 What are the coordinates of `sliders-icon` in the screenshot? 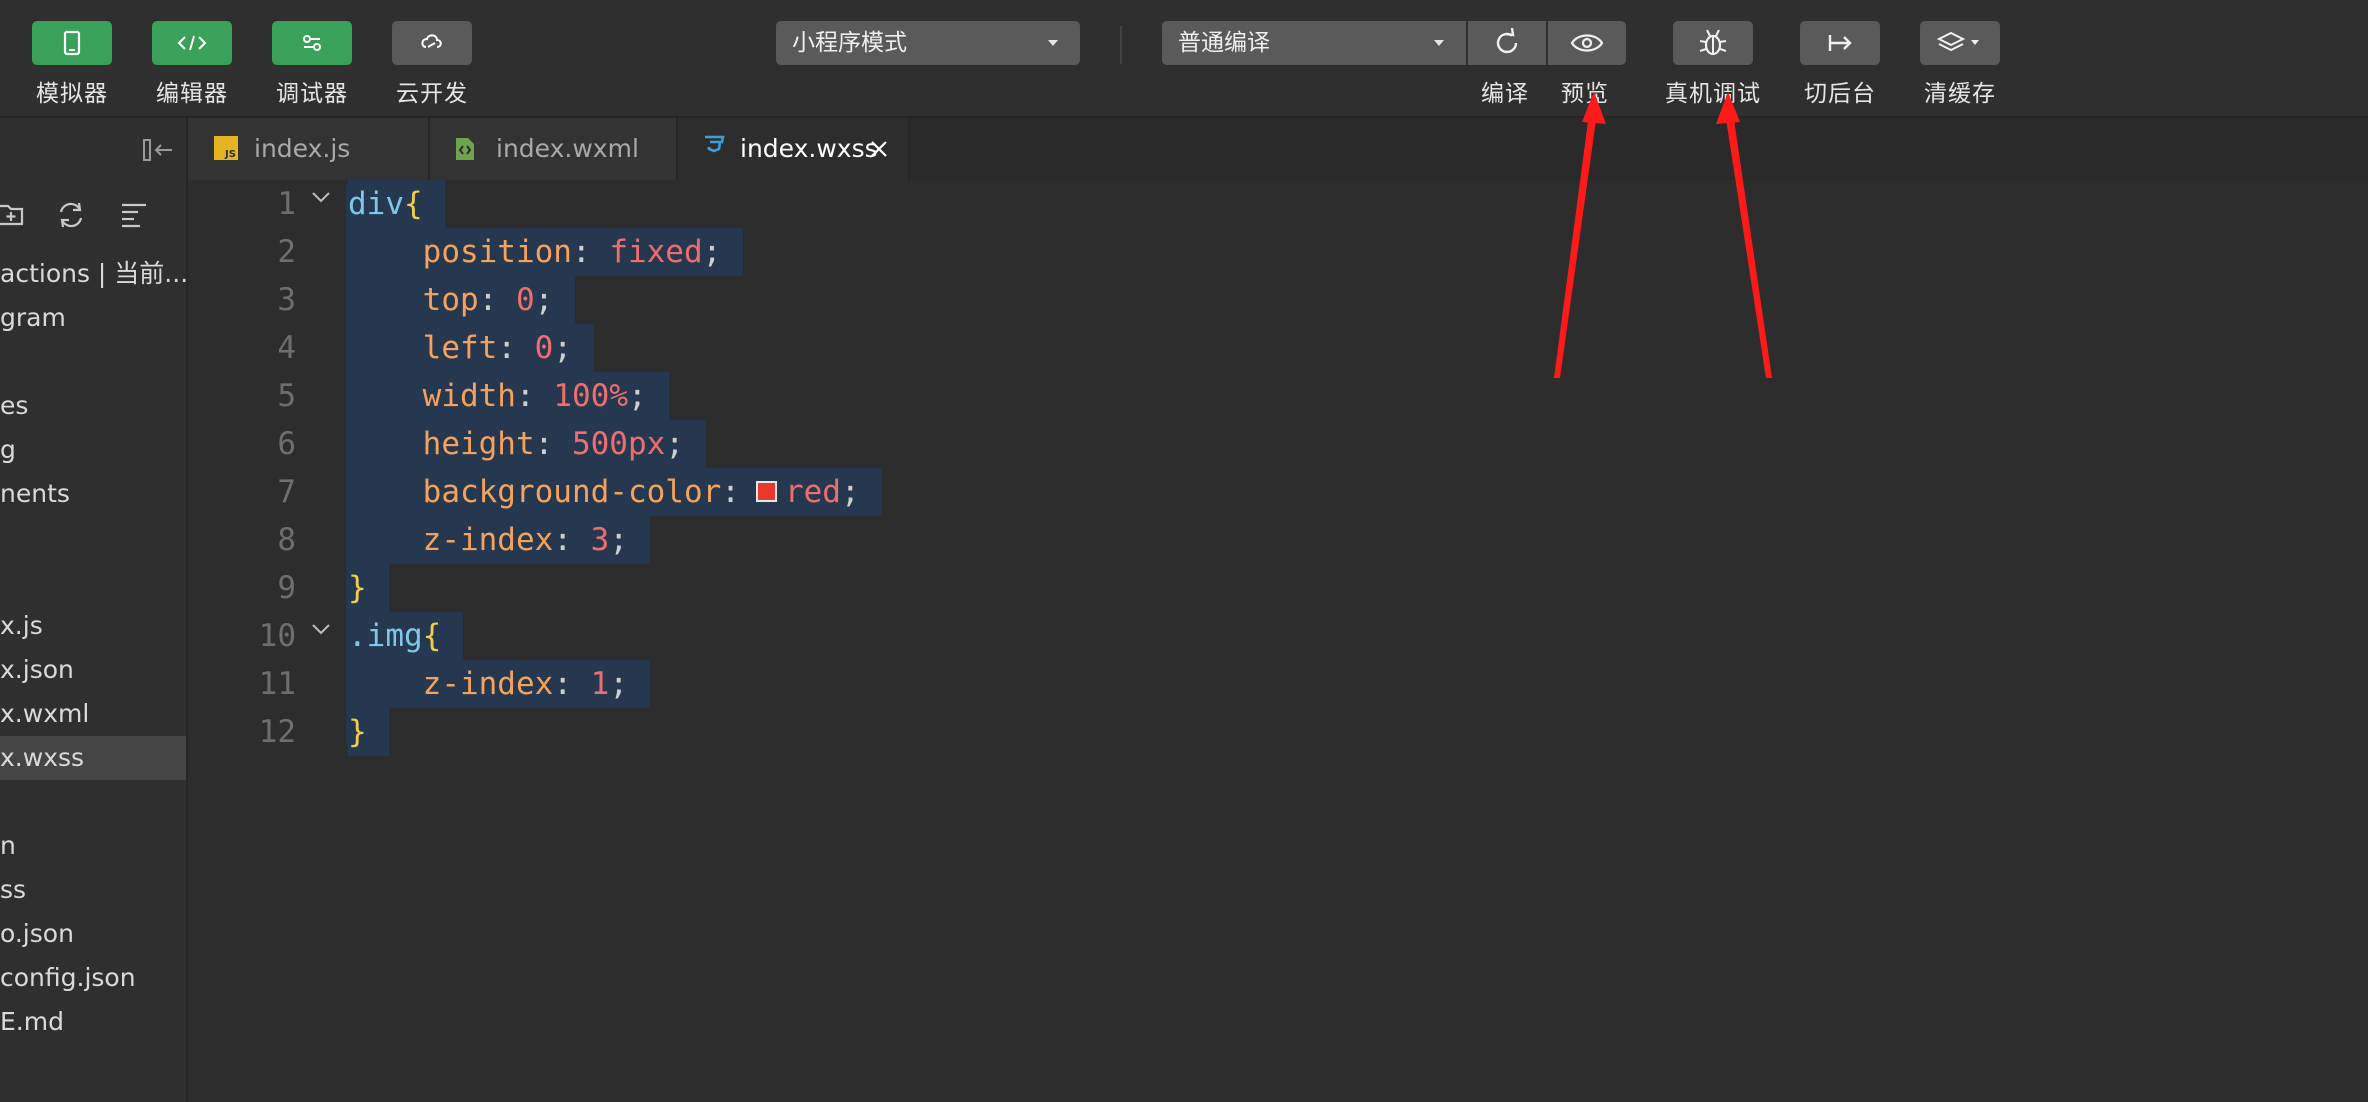 It's located at (312, 43).